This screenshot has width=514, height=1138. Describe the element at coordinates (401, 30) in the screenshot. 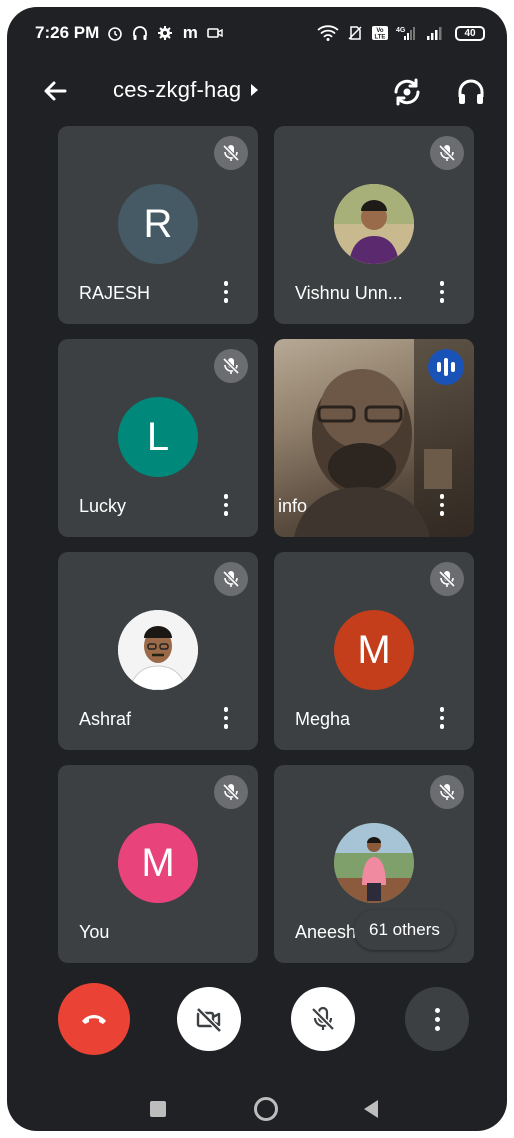

I see `svg-text: 4G` at that location.